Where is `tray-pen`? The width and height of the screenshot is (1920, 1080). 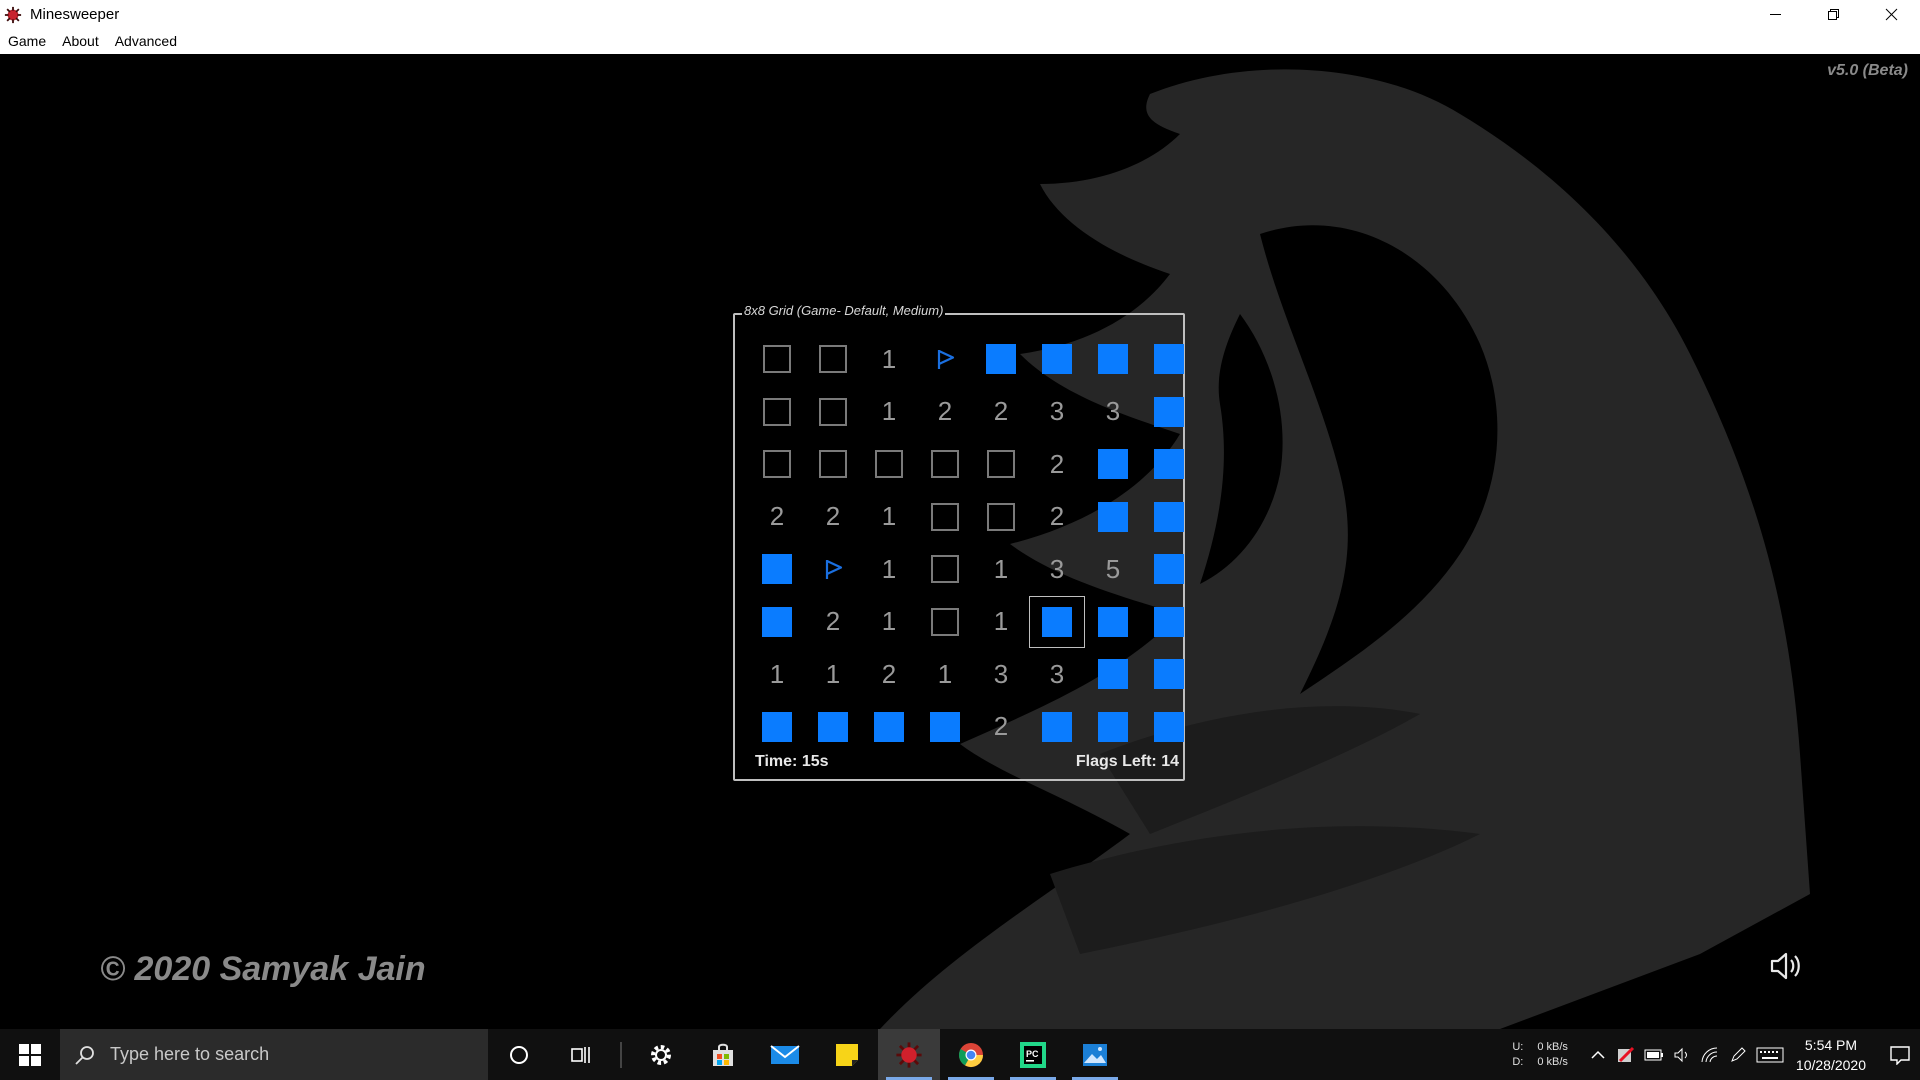
tray-pen is located at coordinates (1738, 1054).